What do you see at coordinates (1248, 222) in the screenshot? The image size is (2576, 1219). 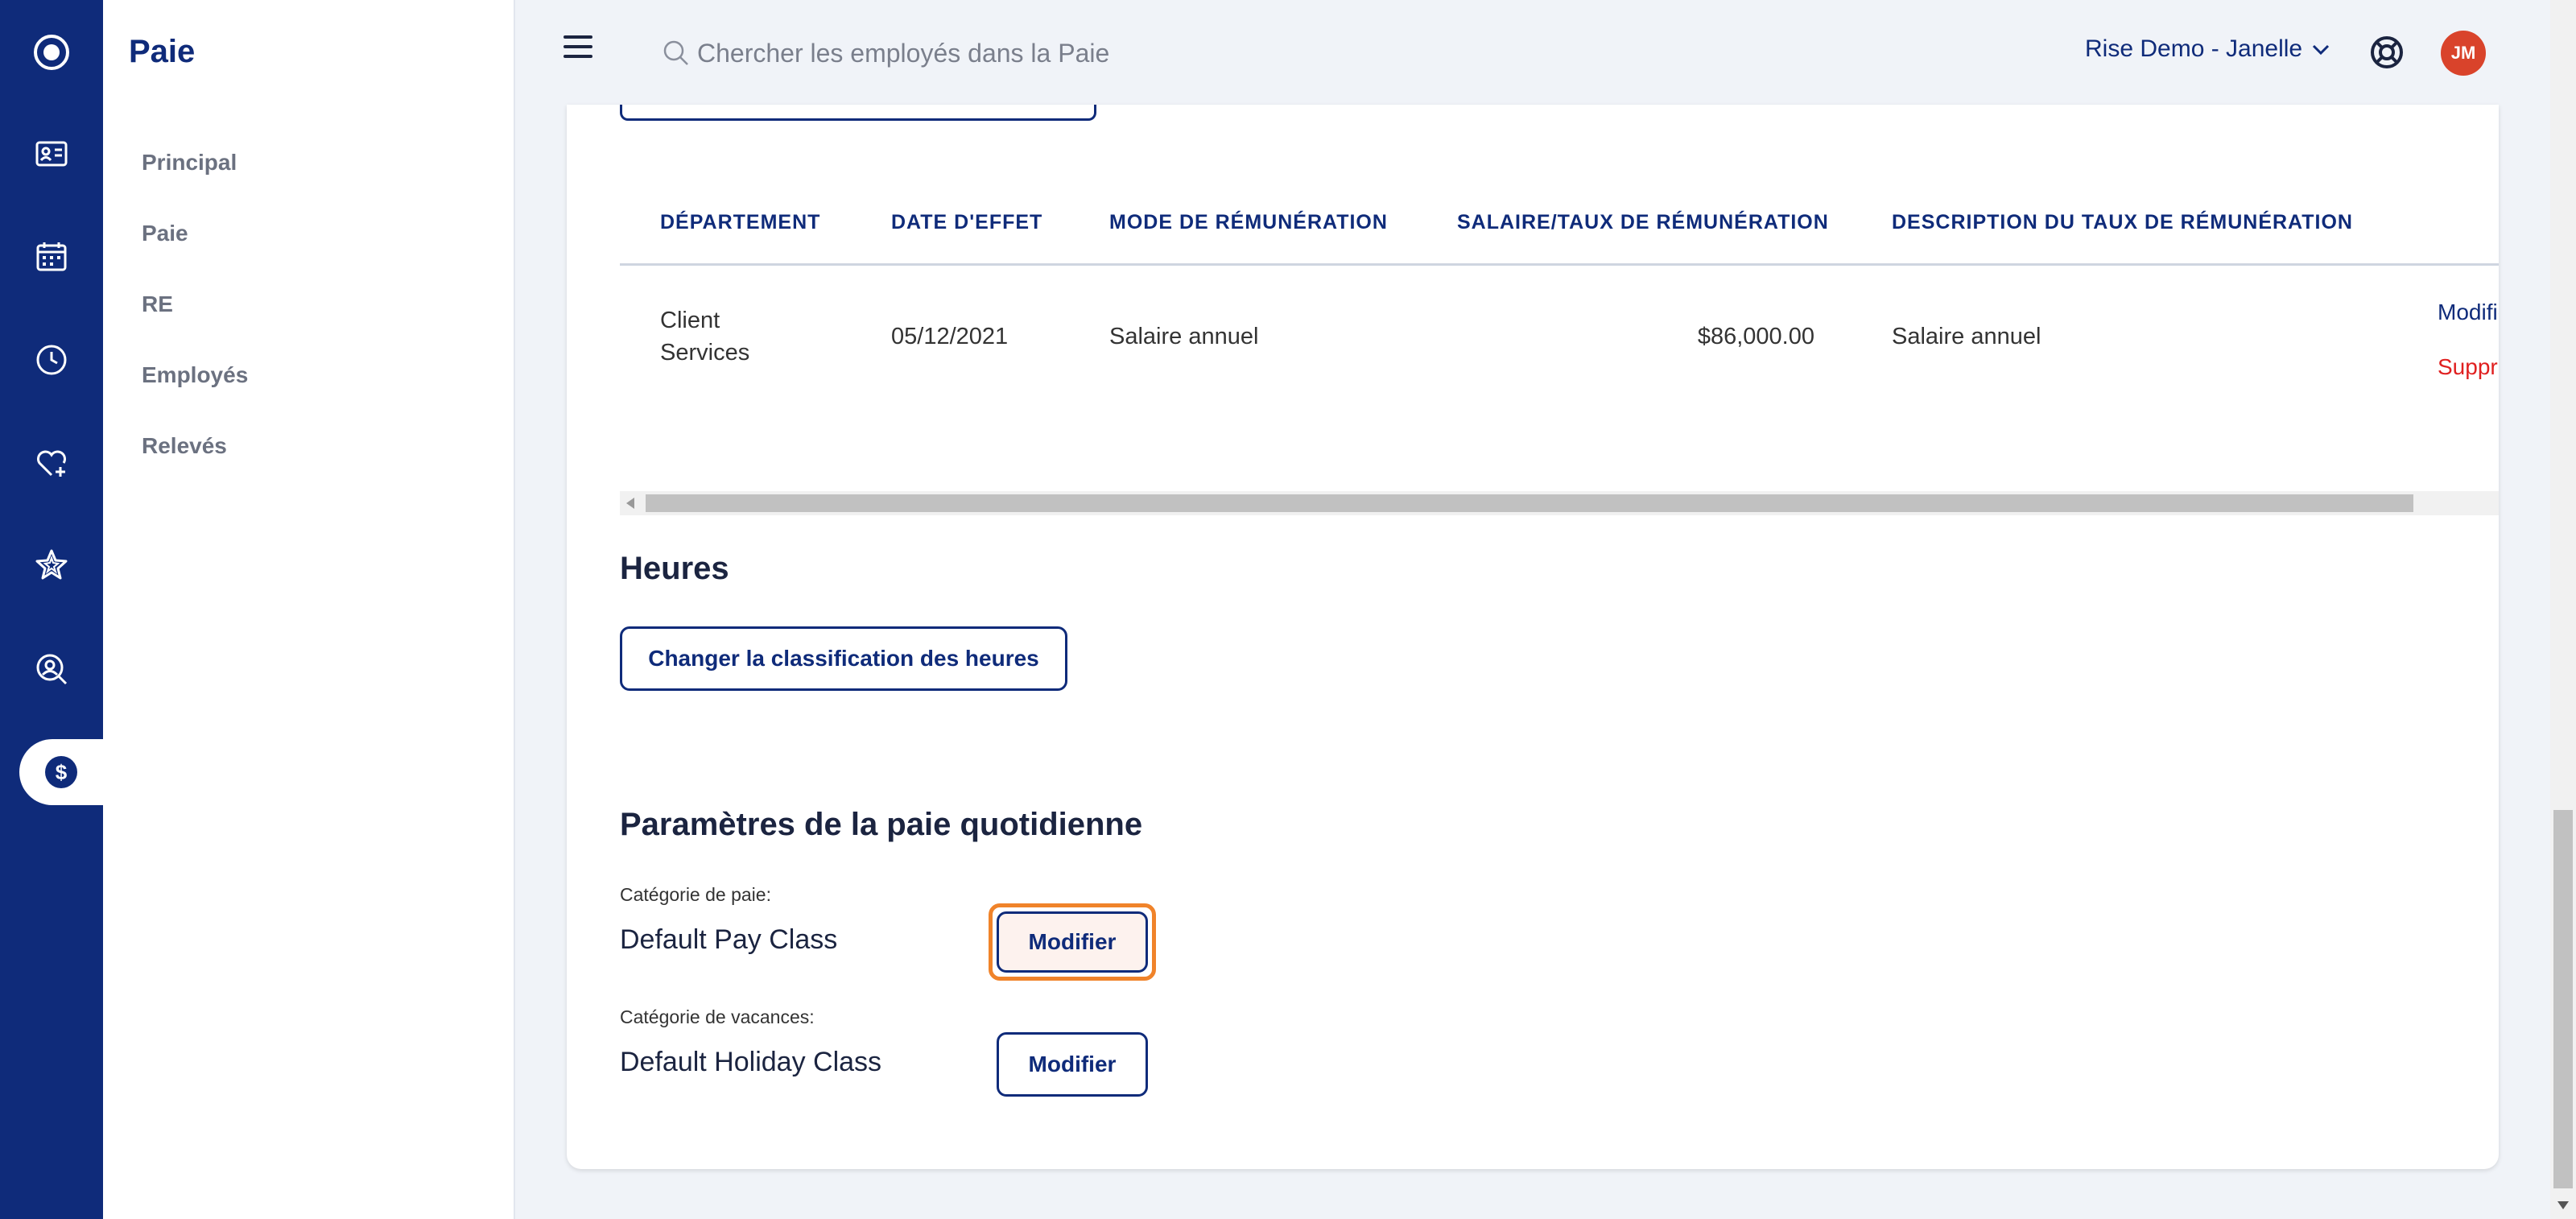 I see `column-header-pay-mode: MODE DE RÉMUNÉRATION` at bounding box center [1248, 222].